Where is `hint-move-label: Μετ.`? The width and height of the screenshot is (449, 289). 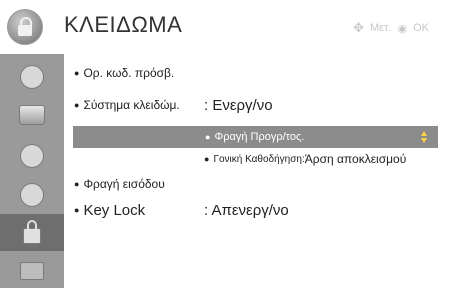 hint-move-label: Μετ. is located at coordinates (381, 28).